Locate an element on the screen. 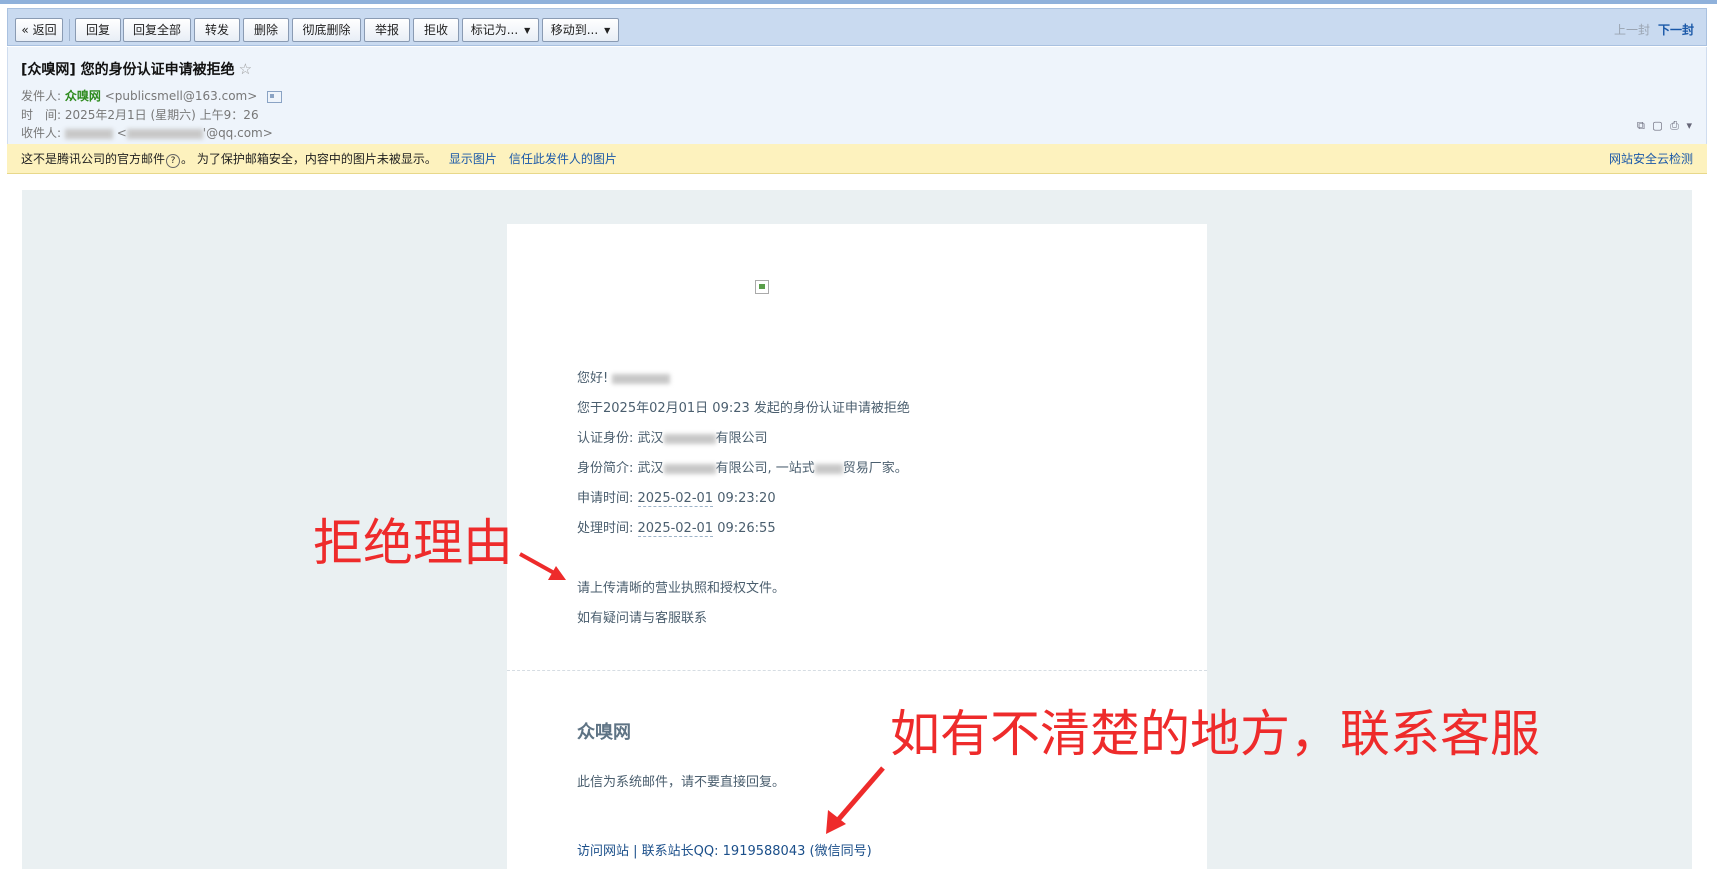  delete-permanent-button: 彻底删除 is located at coordinates (326, 30).